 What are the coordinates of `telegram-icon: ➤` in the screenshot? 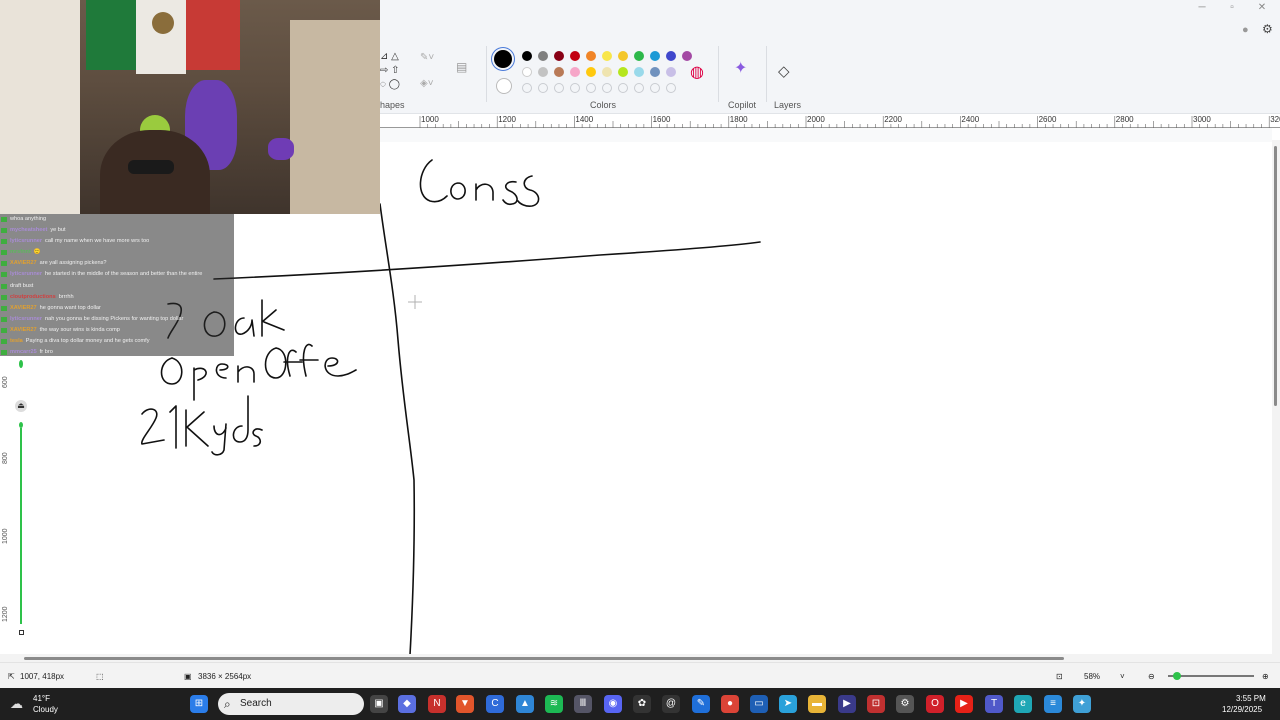 It's located at (788, 704).